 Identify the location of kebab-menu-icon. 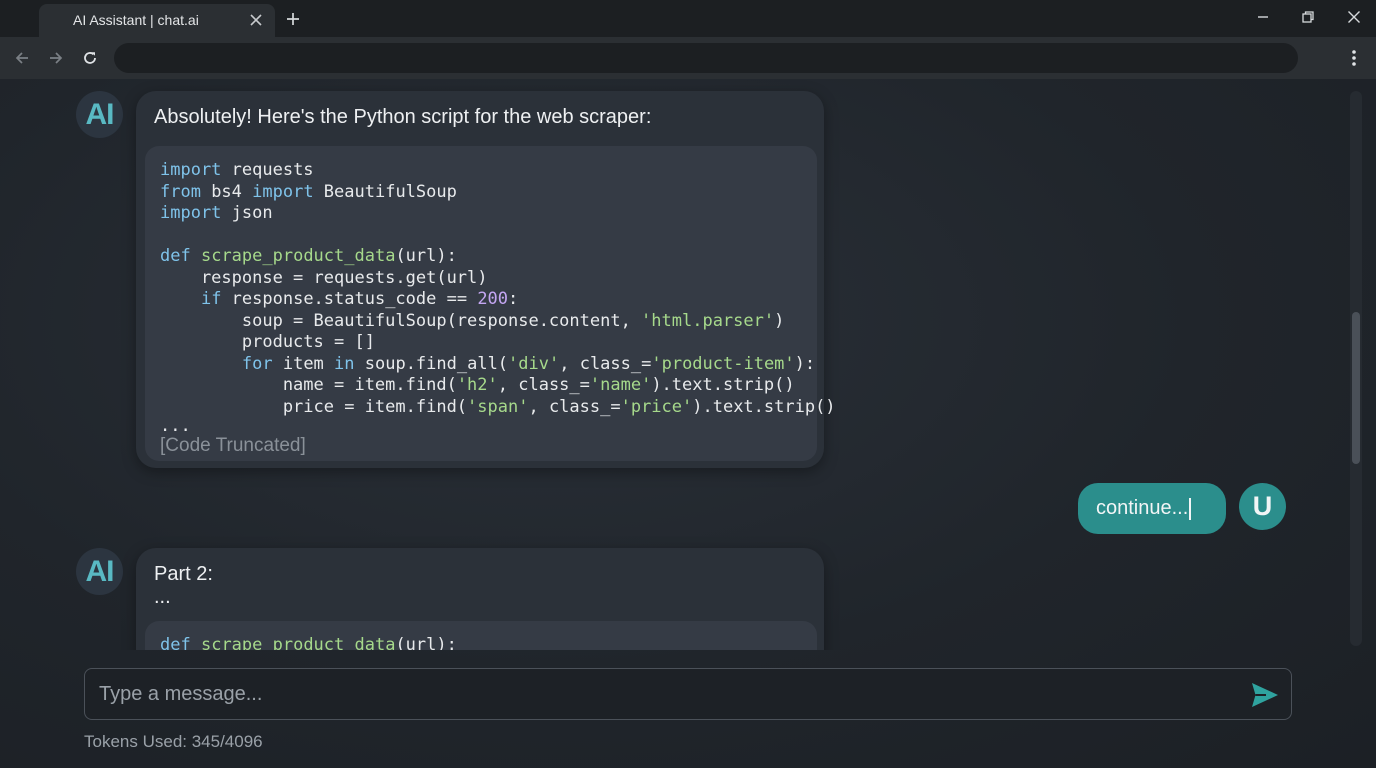
(1354, 58).